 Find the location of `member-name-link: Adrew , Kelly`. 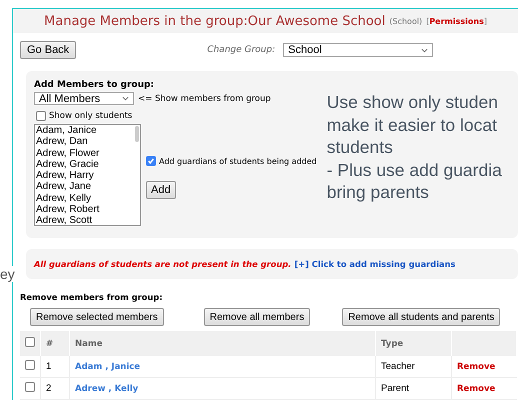

member-name-link: Adrew , Kelly is located at coordinates (223, 389).